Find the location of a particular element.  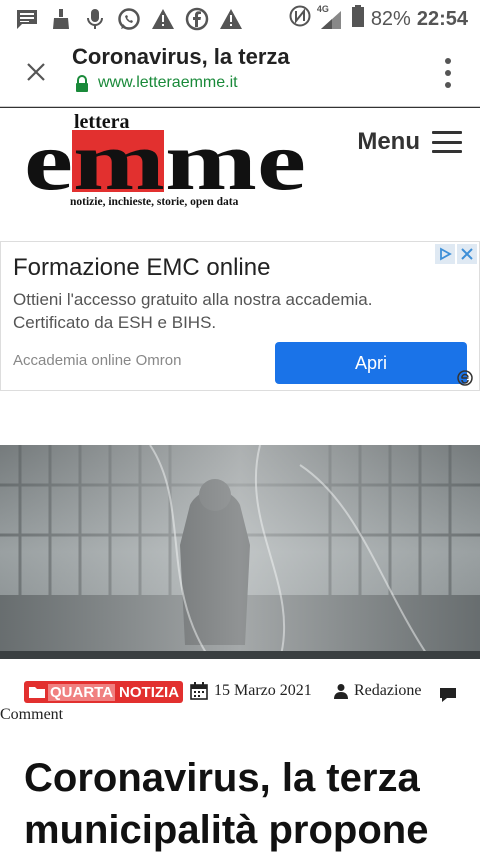

menu-button: Menu is located at coordinates (409, 142).